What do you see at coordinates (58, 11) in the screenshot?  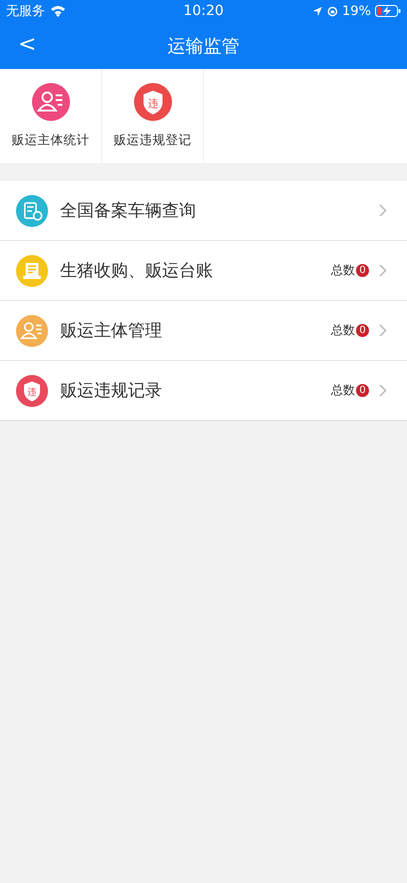 I see `wifi-icon` at bounding box center [58, 11].